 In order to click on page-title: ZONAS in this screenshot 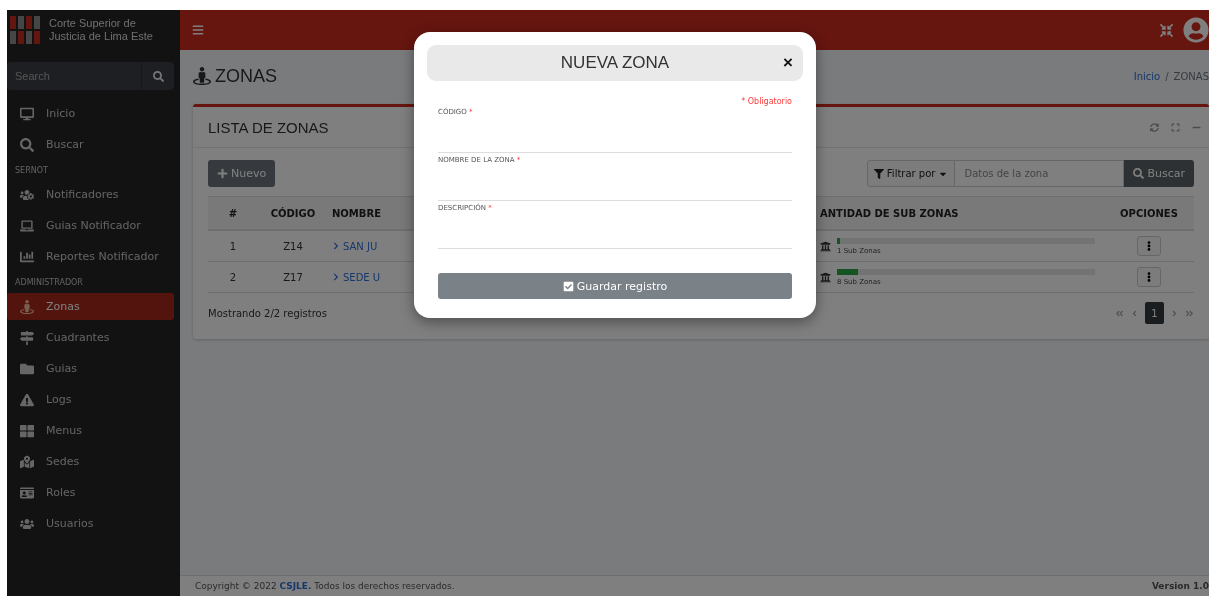, I will do `click(246, 76)`.